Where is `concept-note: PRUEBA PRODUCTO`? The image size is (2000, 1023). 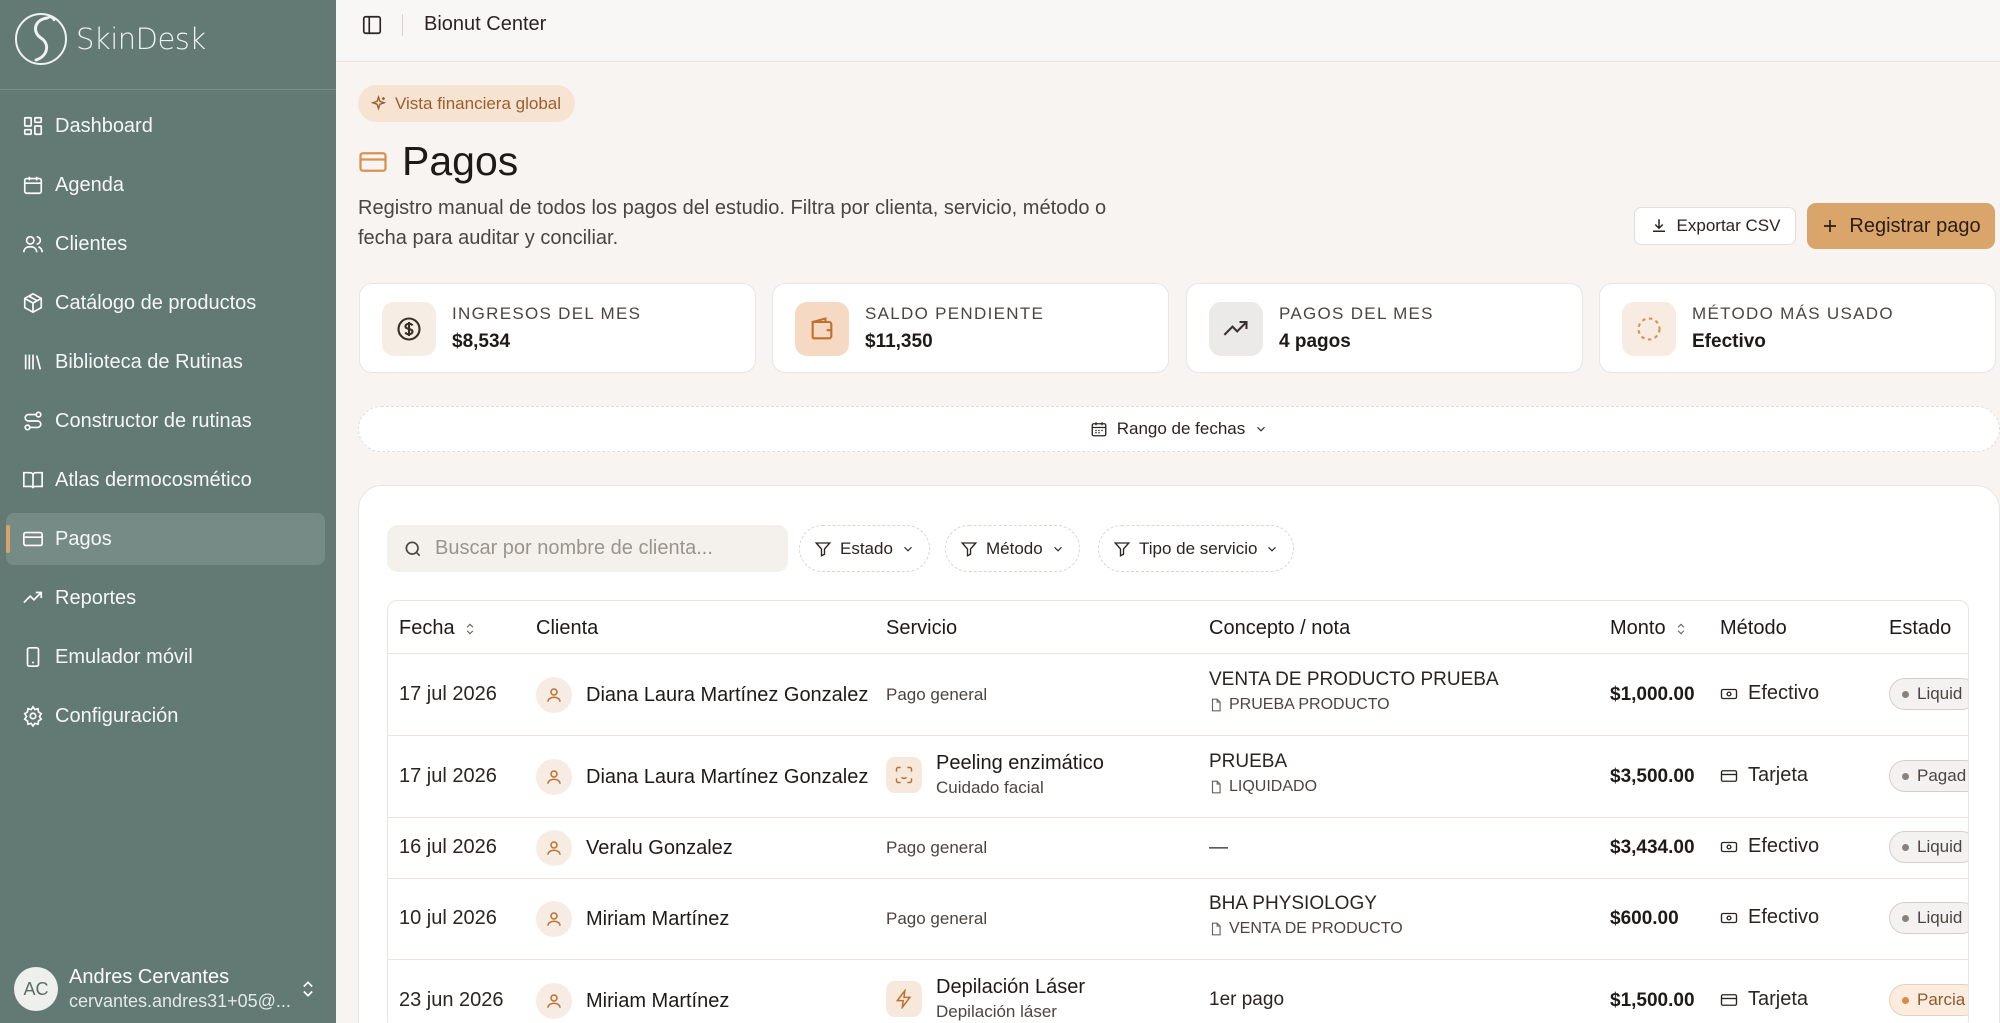
concept-note: PRUEBA PRODUCTO is located at coordinates (1354, 705).